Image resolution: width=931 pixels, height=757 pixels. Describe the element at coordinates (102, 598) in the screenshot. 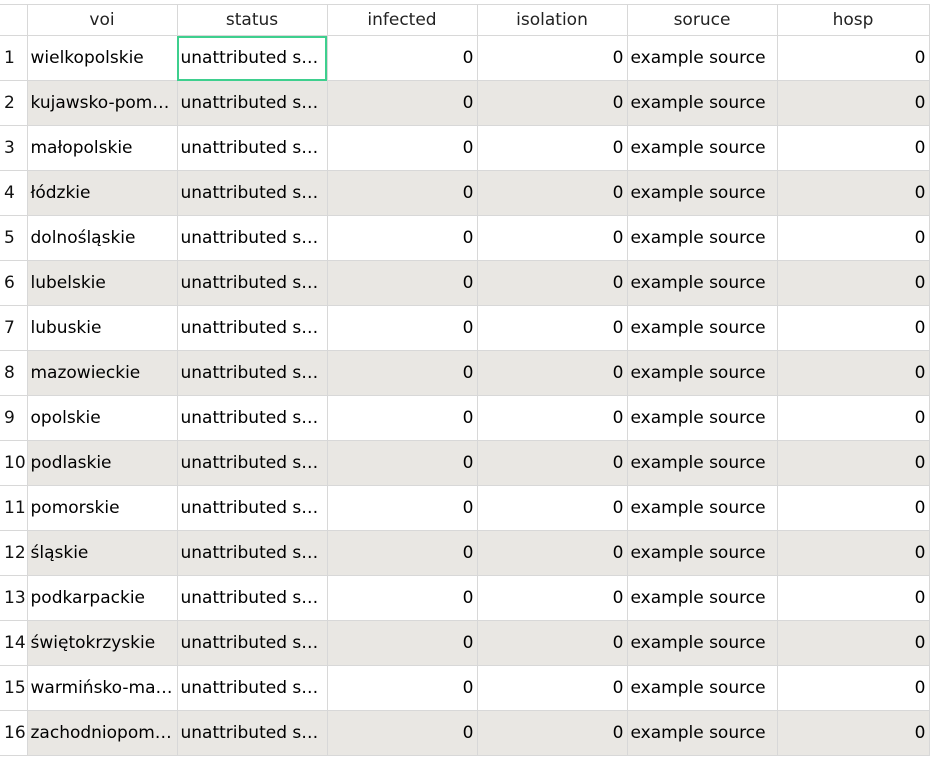

I see `cell-voi: podkarpackie` at that location.